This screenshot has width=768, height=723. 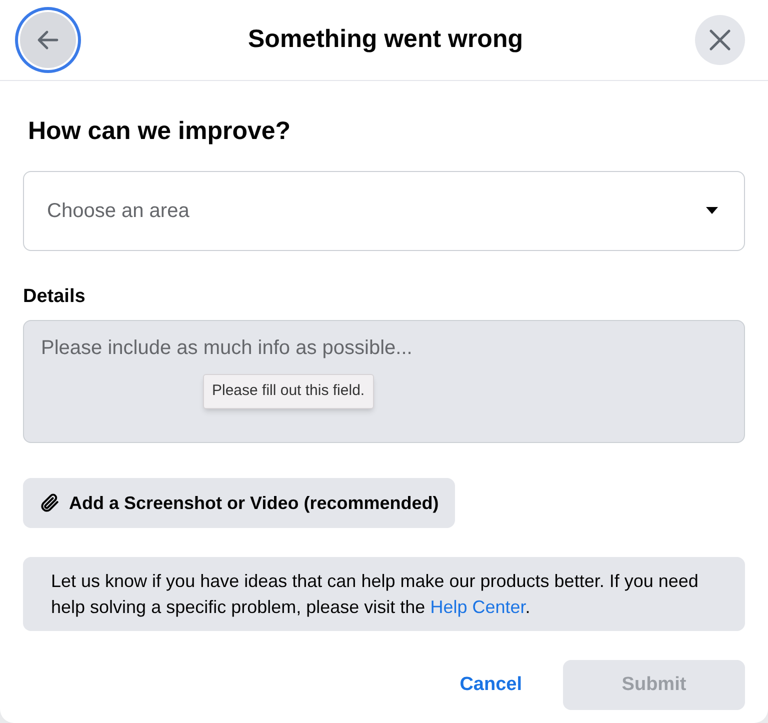 I want to click on info-text: Let us know if you have ideas that can help make our products better. If you need help solving a specific problem, please visit the Help Center., so click(x=375, y=594).